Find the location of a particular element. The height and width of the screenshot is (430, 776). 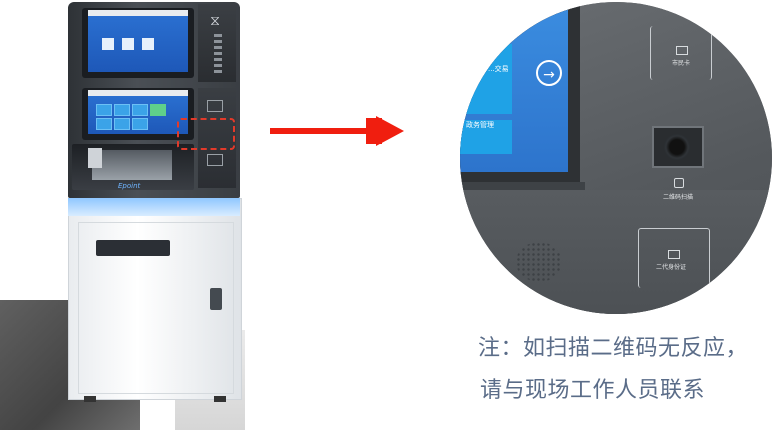

qr-scanner is located at coordinates (678, 147).